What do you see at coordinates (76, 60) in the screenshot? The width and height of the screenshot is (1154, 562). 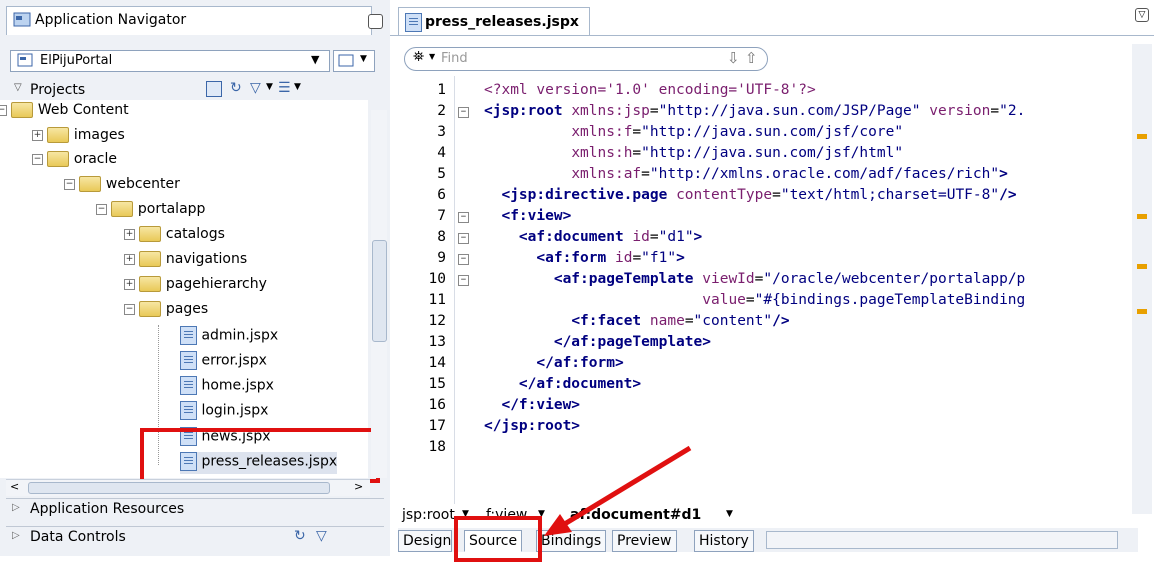 I see `application-name: ElPijuPortal` at bounding box center [76, 60].